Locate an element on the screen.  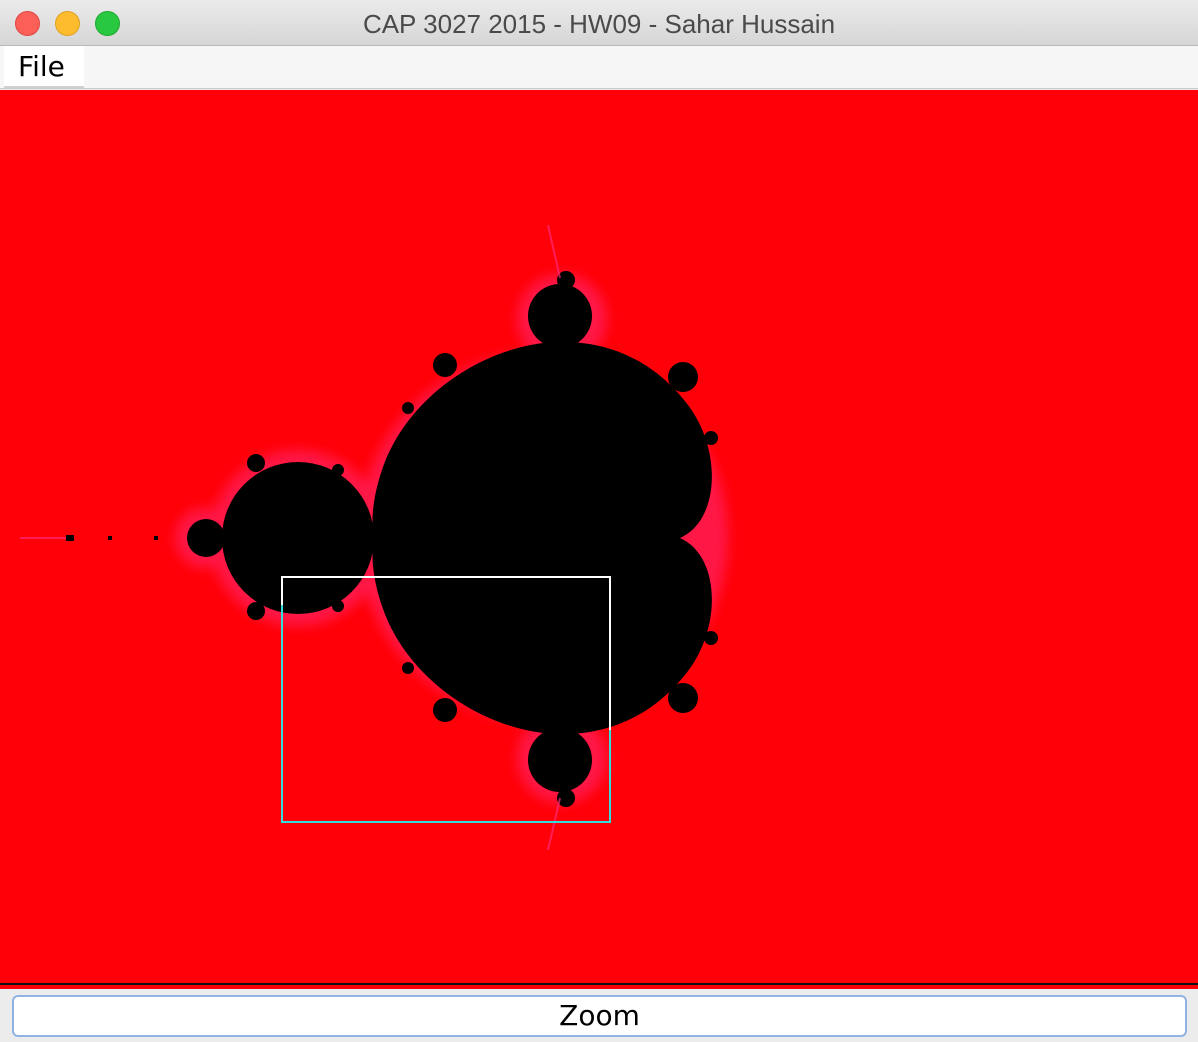
zoom-bar: Zoom is located at coordinates (599, 1015).